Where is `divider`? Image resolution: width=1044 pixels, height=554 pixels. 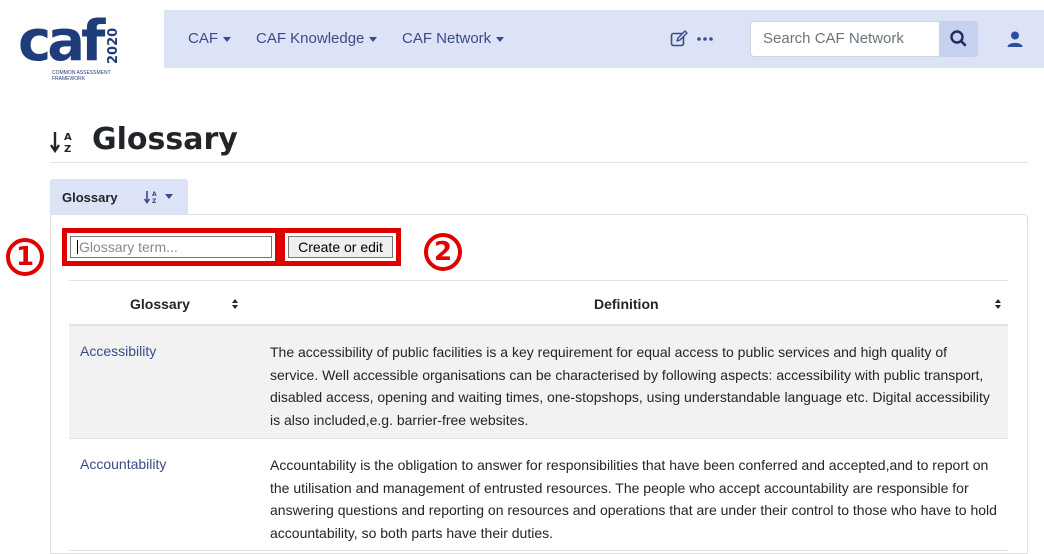 divider is located at coordinates (539, 162).